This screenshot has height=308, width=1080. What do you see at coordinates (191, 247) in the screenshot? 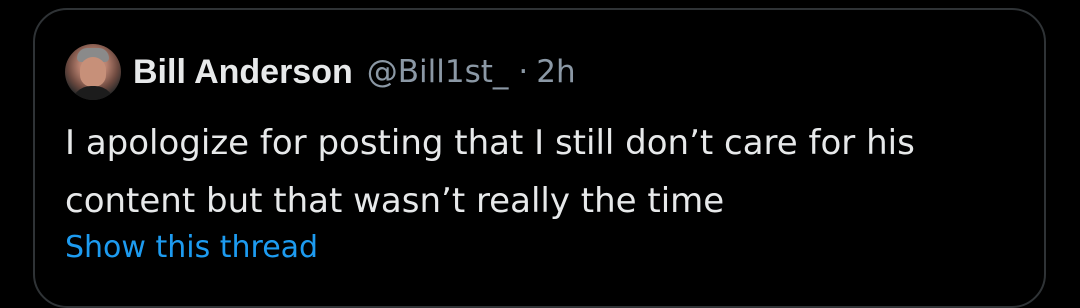
I see `show-thread-link: Show this thread` at bounding box center [191, 247].